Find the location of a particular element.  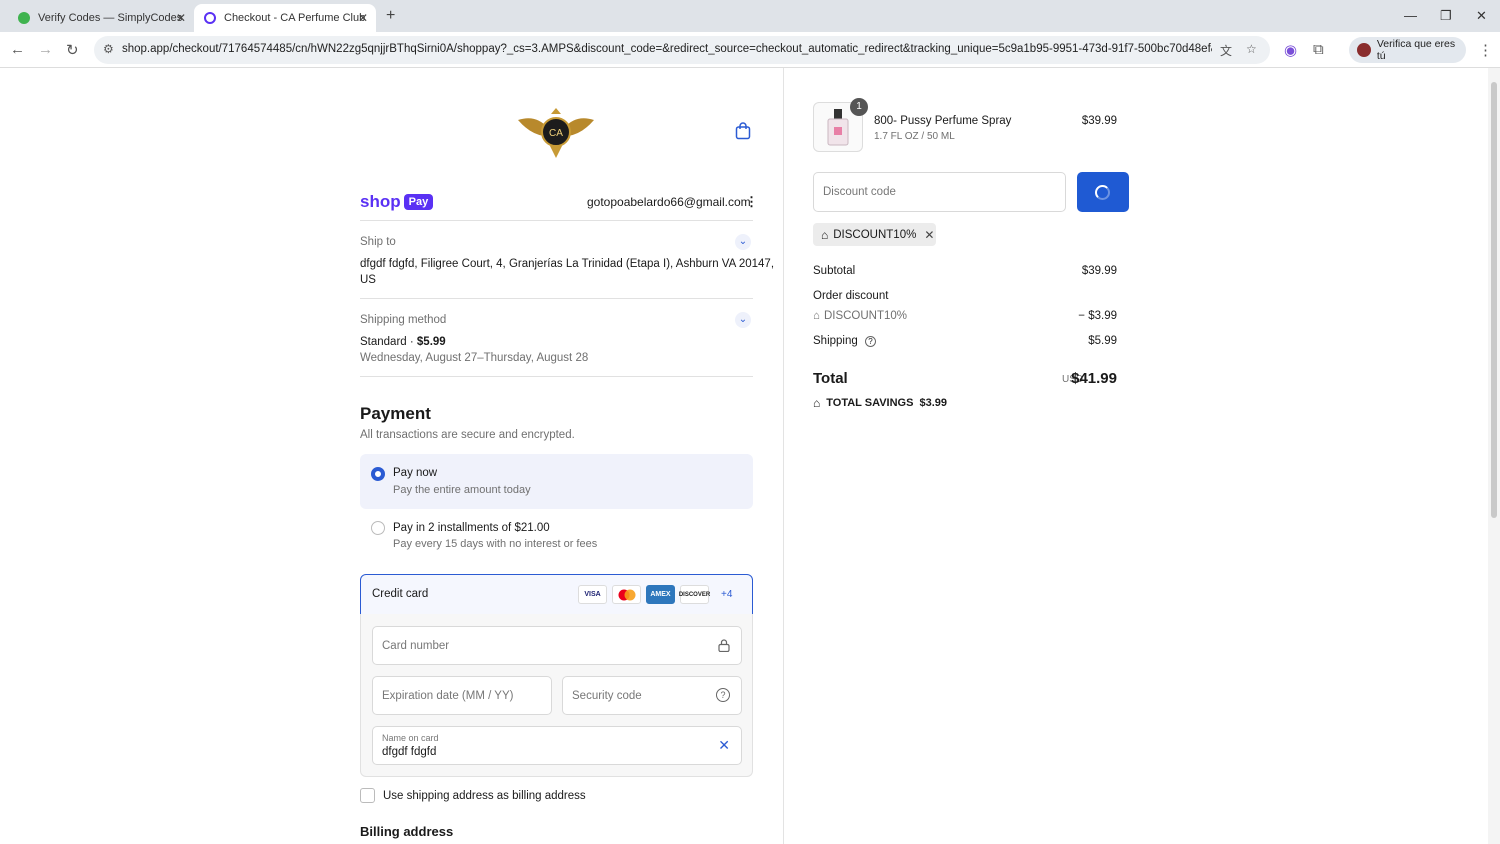

page-scrollbar is located at coordinates (1494, 456).